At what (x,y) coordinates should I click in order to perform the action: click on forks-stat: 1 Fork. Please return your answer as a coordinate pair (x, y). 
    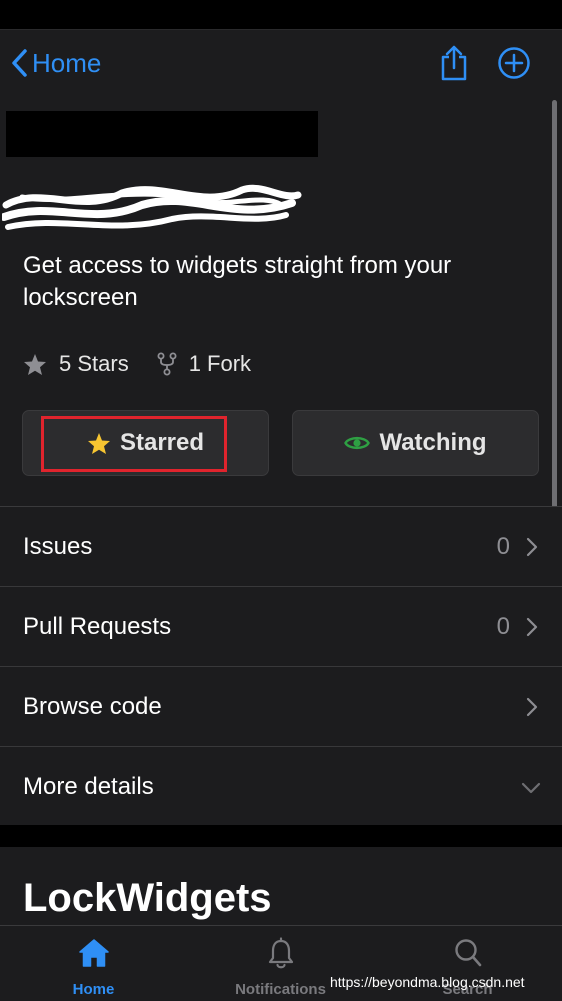
    Looking at the image, I should click on (204, 364).